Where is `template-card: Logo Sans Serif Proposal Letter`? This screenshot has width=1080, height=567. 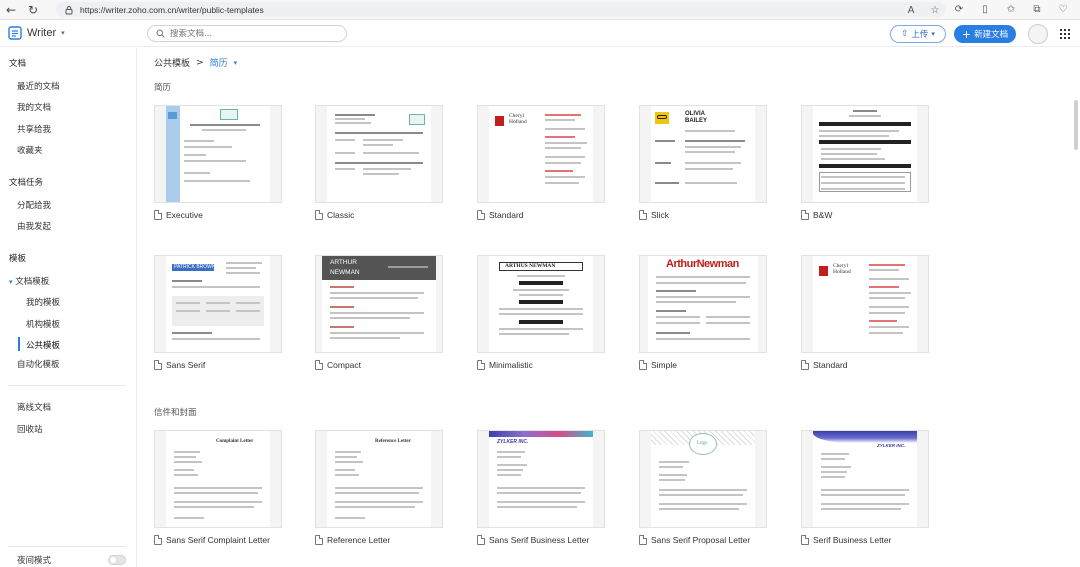 template-card: Logo Sans Serif Proposal Letter is located at coordinates (703, 487).